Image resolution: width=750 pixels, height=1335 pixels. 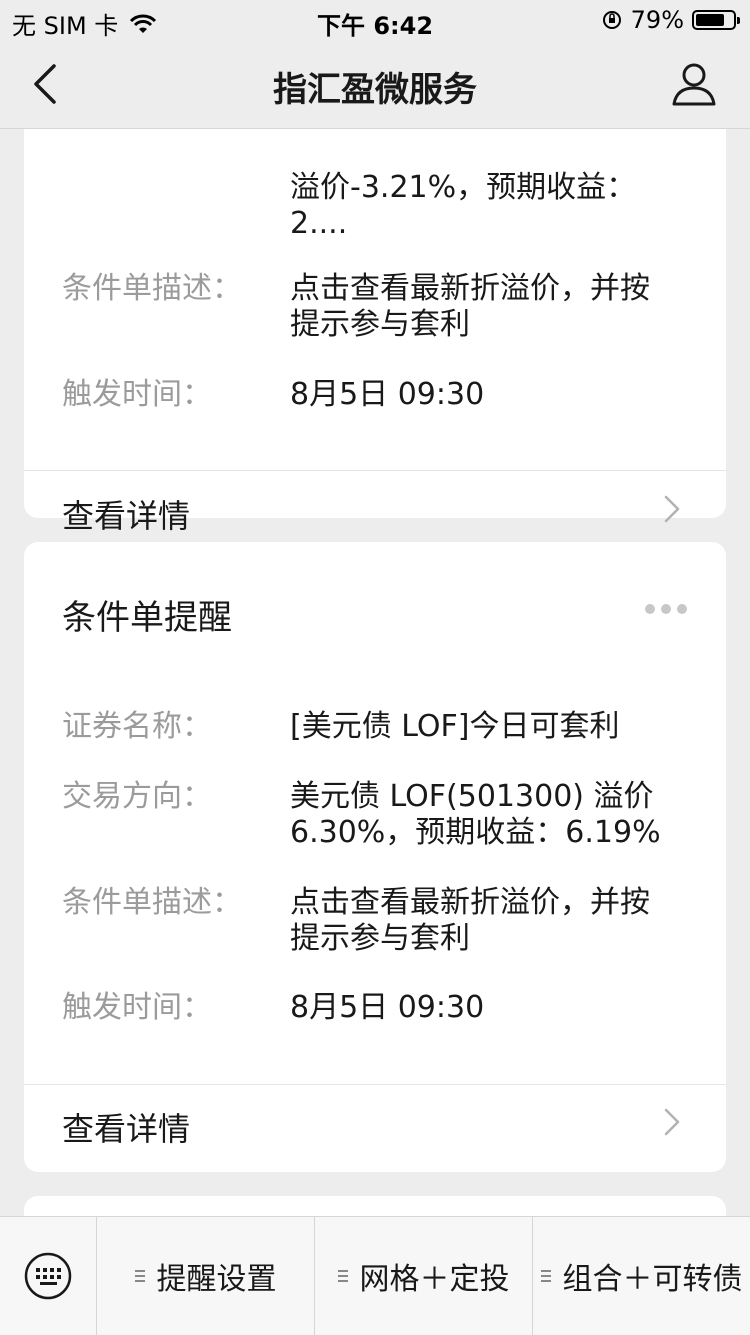 I want to click on menu-item-portfolio-convertible: 组合＋可转债, so click(x=641, y=1276).